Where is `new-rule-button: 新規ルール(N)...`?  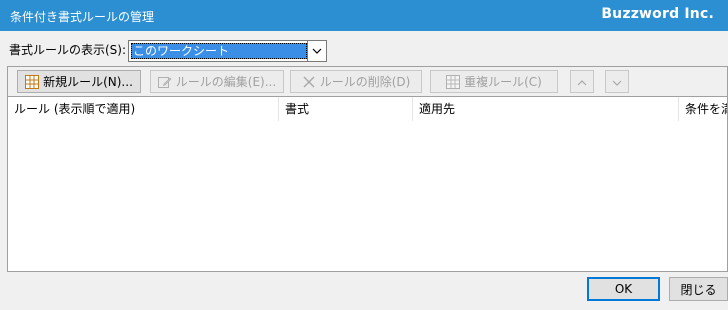
new-rule-button: 新規ルール(N)... is located at coordinates (79, 81).